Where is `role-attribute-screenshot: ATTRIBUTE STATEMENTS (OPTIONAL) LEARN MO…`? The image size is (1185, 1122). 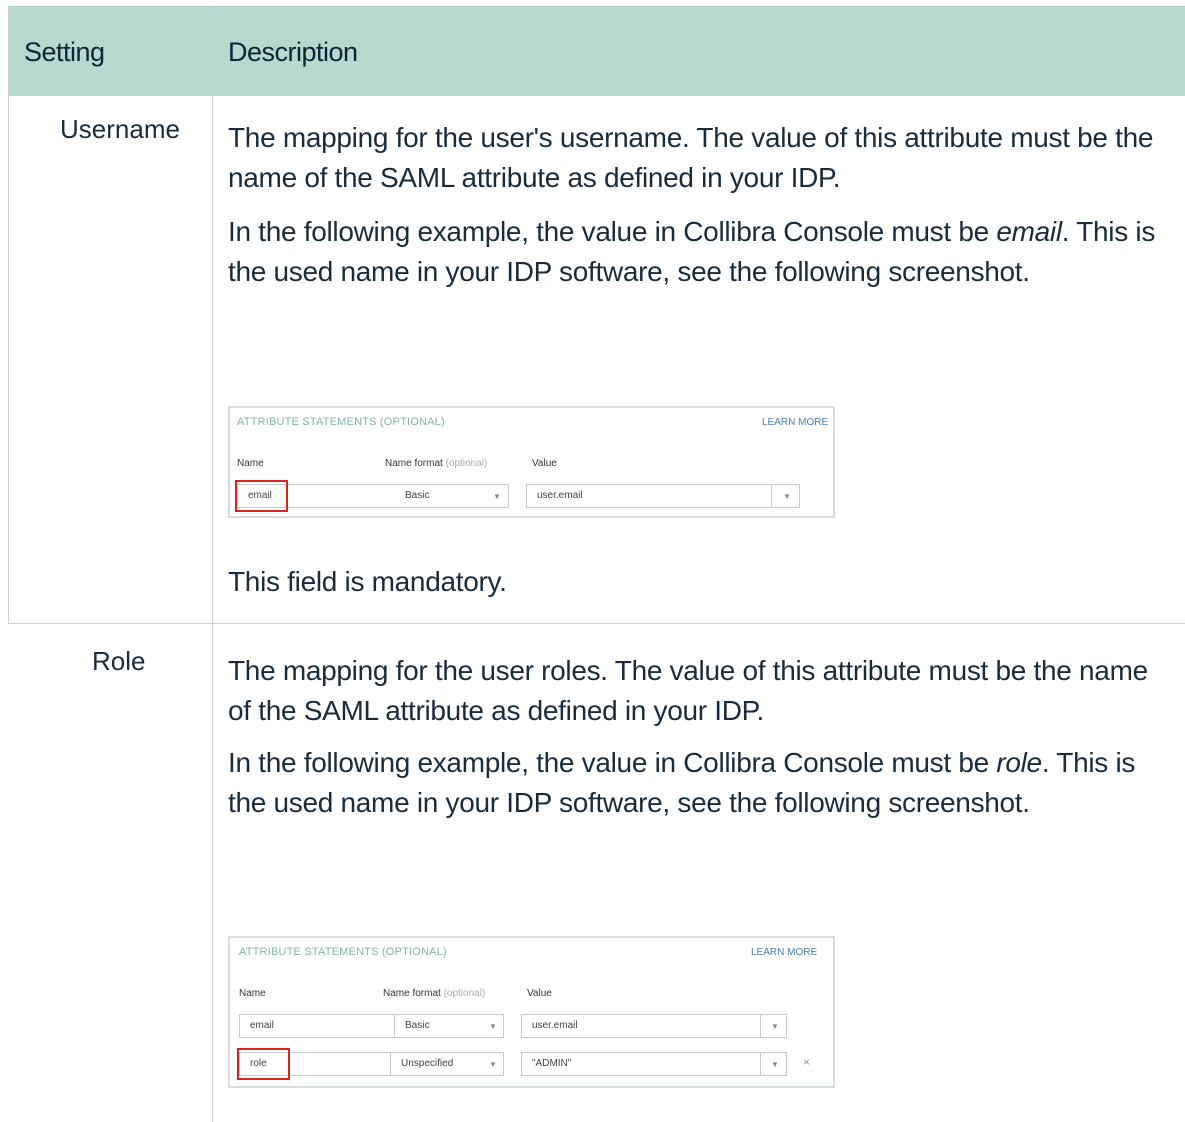
role-attribute-screenshot: ATTRIBUTE STATEMENTS (OPTIONAL) LEARN MO… is located at coordinates (531, 1012).